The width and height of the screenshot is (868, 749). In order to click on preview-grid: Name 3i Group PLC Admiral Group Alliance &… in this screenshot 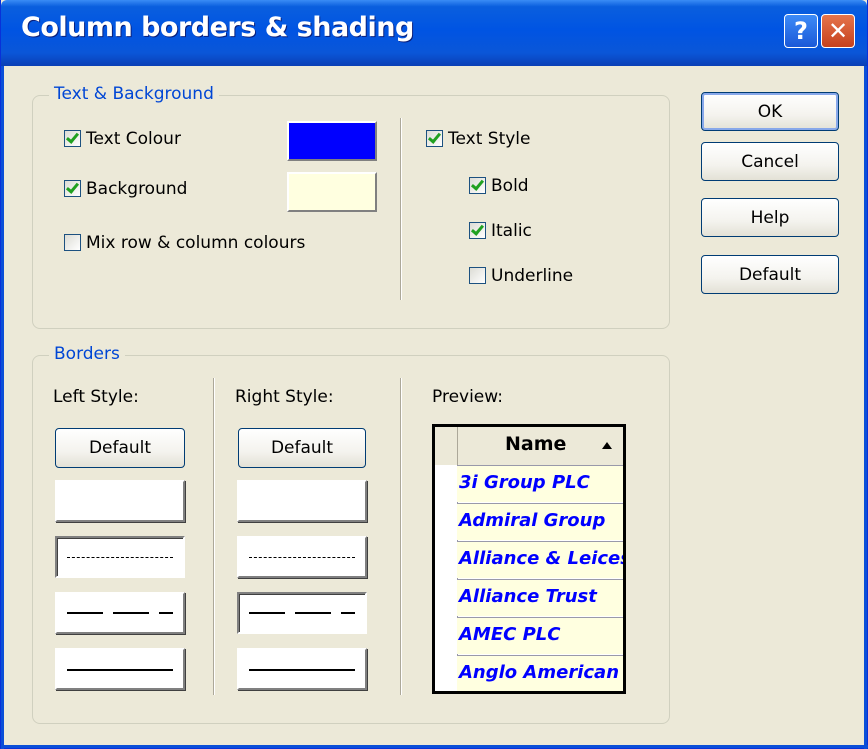, I will do `click(529, 559)`.